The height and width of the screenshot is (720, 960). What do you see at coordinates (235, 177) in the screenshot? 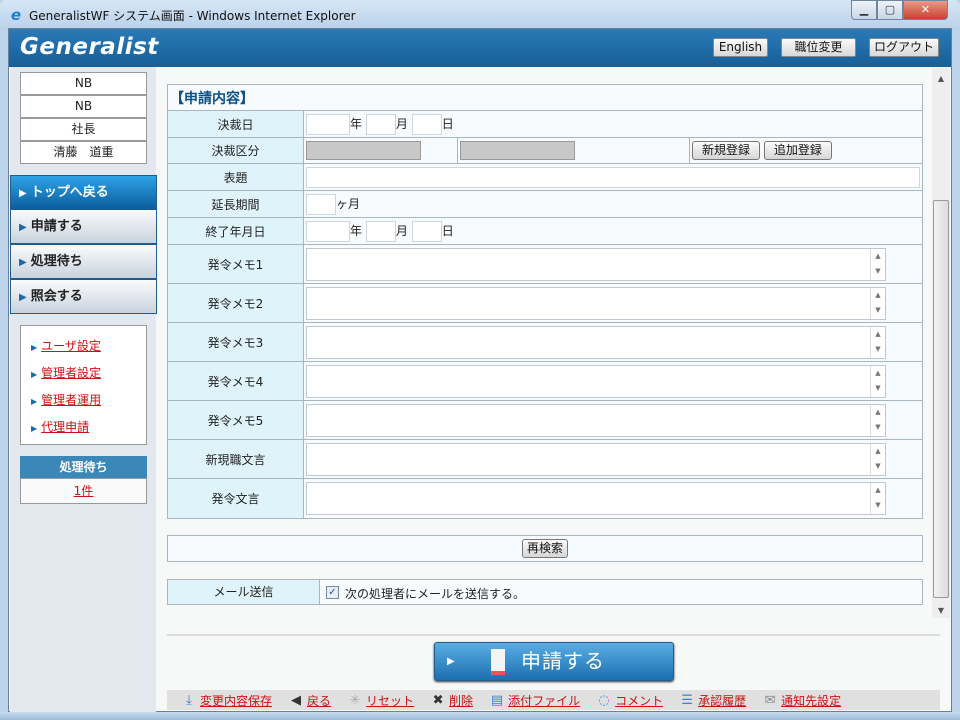
I see `label-subject: 表題` at bounding box center [235, 177].